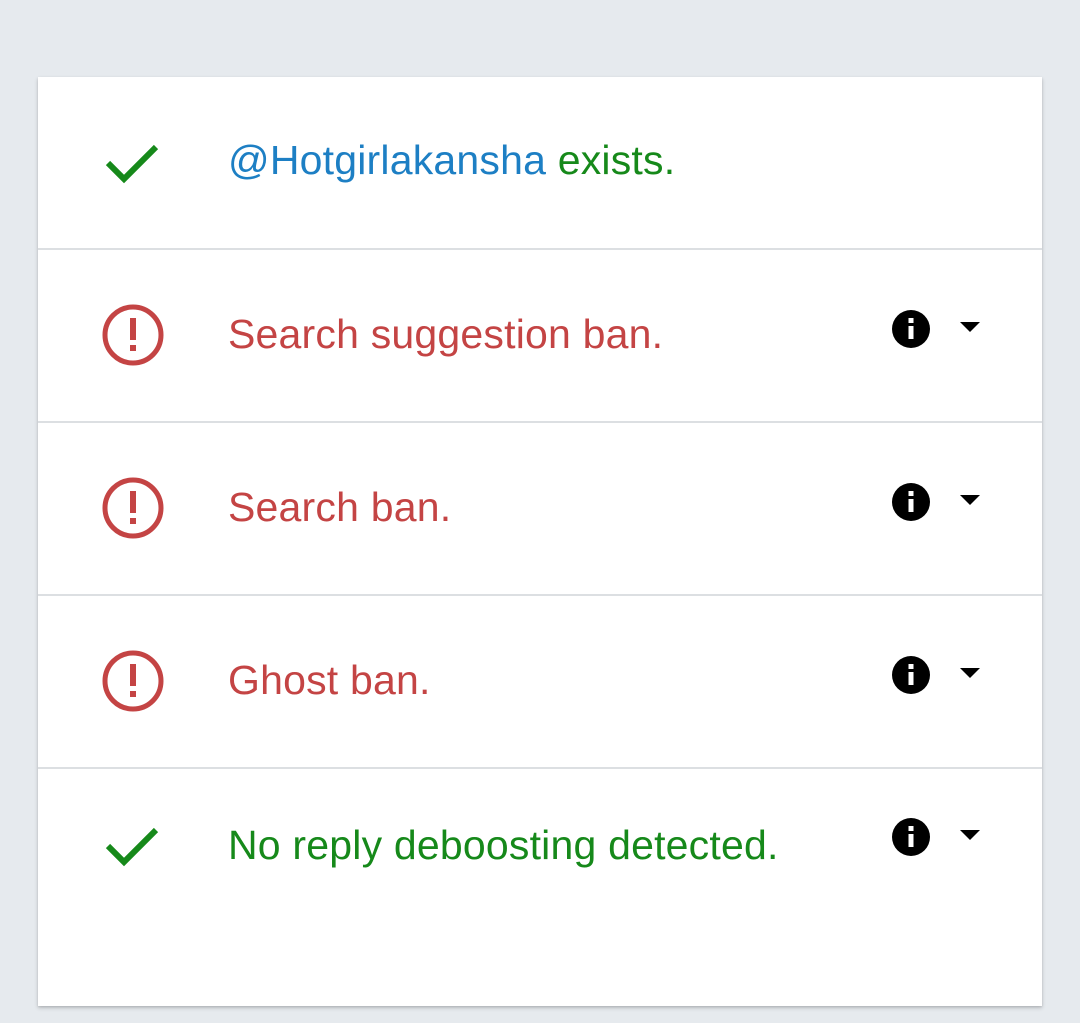 The width and height of the screenshot is (1080, 1023). I want to click on result-text-ghost-ban: Ghost ban., so click(329, 680).